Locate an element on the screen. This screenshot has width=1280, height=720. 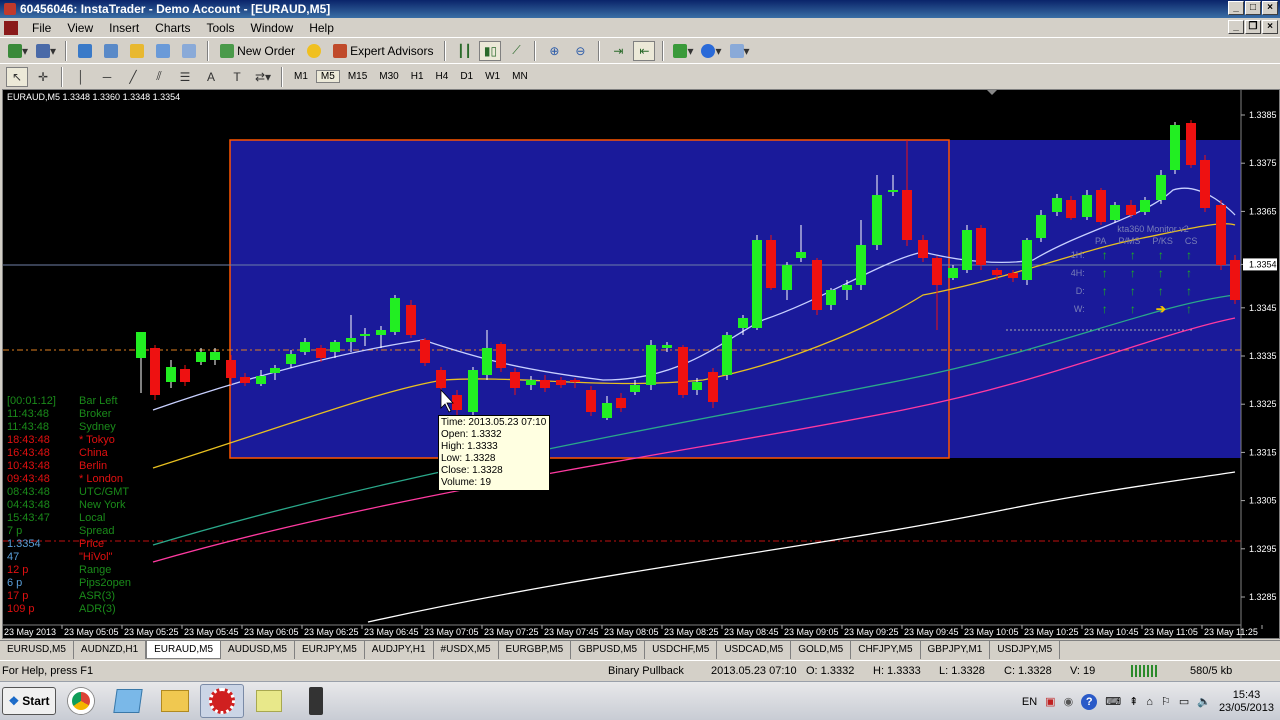
taskbar-notes is located at coordinates (269, 701).